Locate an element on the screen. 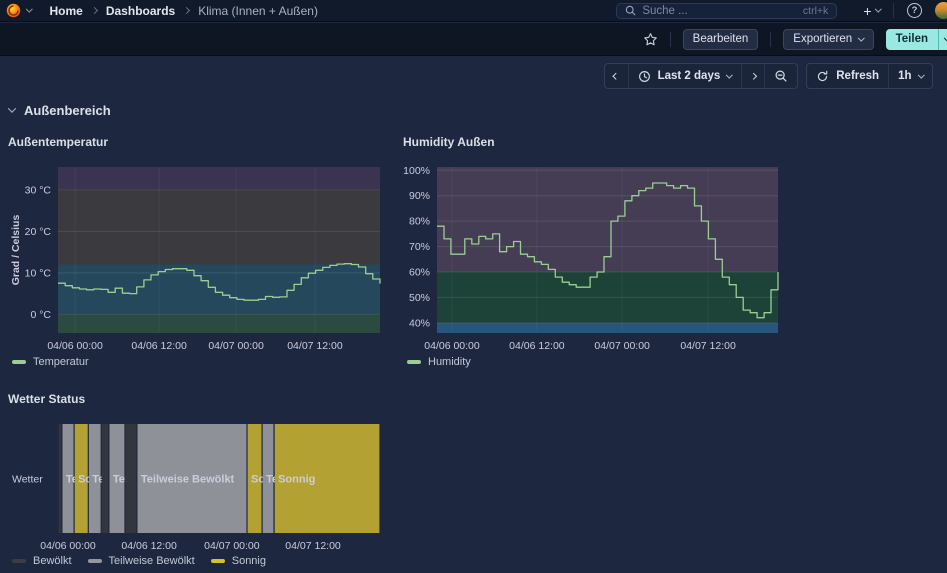  refresh-button: Refresh is located at coordinates (847, 76).